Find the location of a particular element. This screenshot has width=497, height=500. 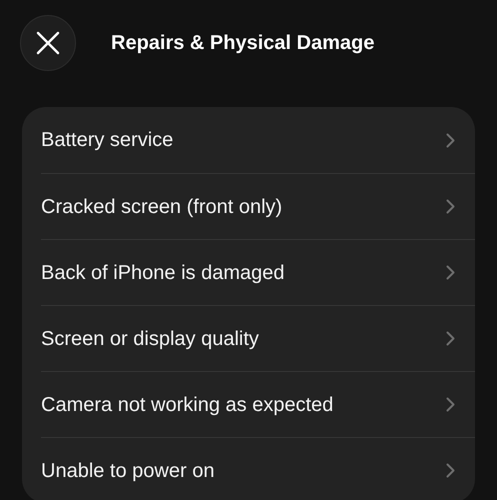

screen-title: Repairs & Physical Damage is located at coordinates (242, 43).